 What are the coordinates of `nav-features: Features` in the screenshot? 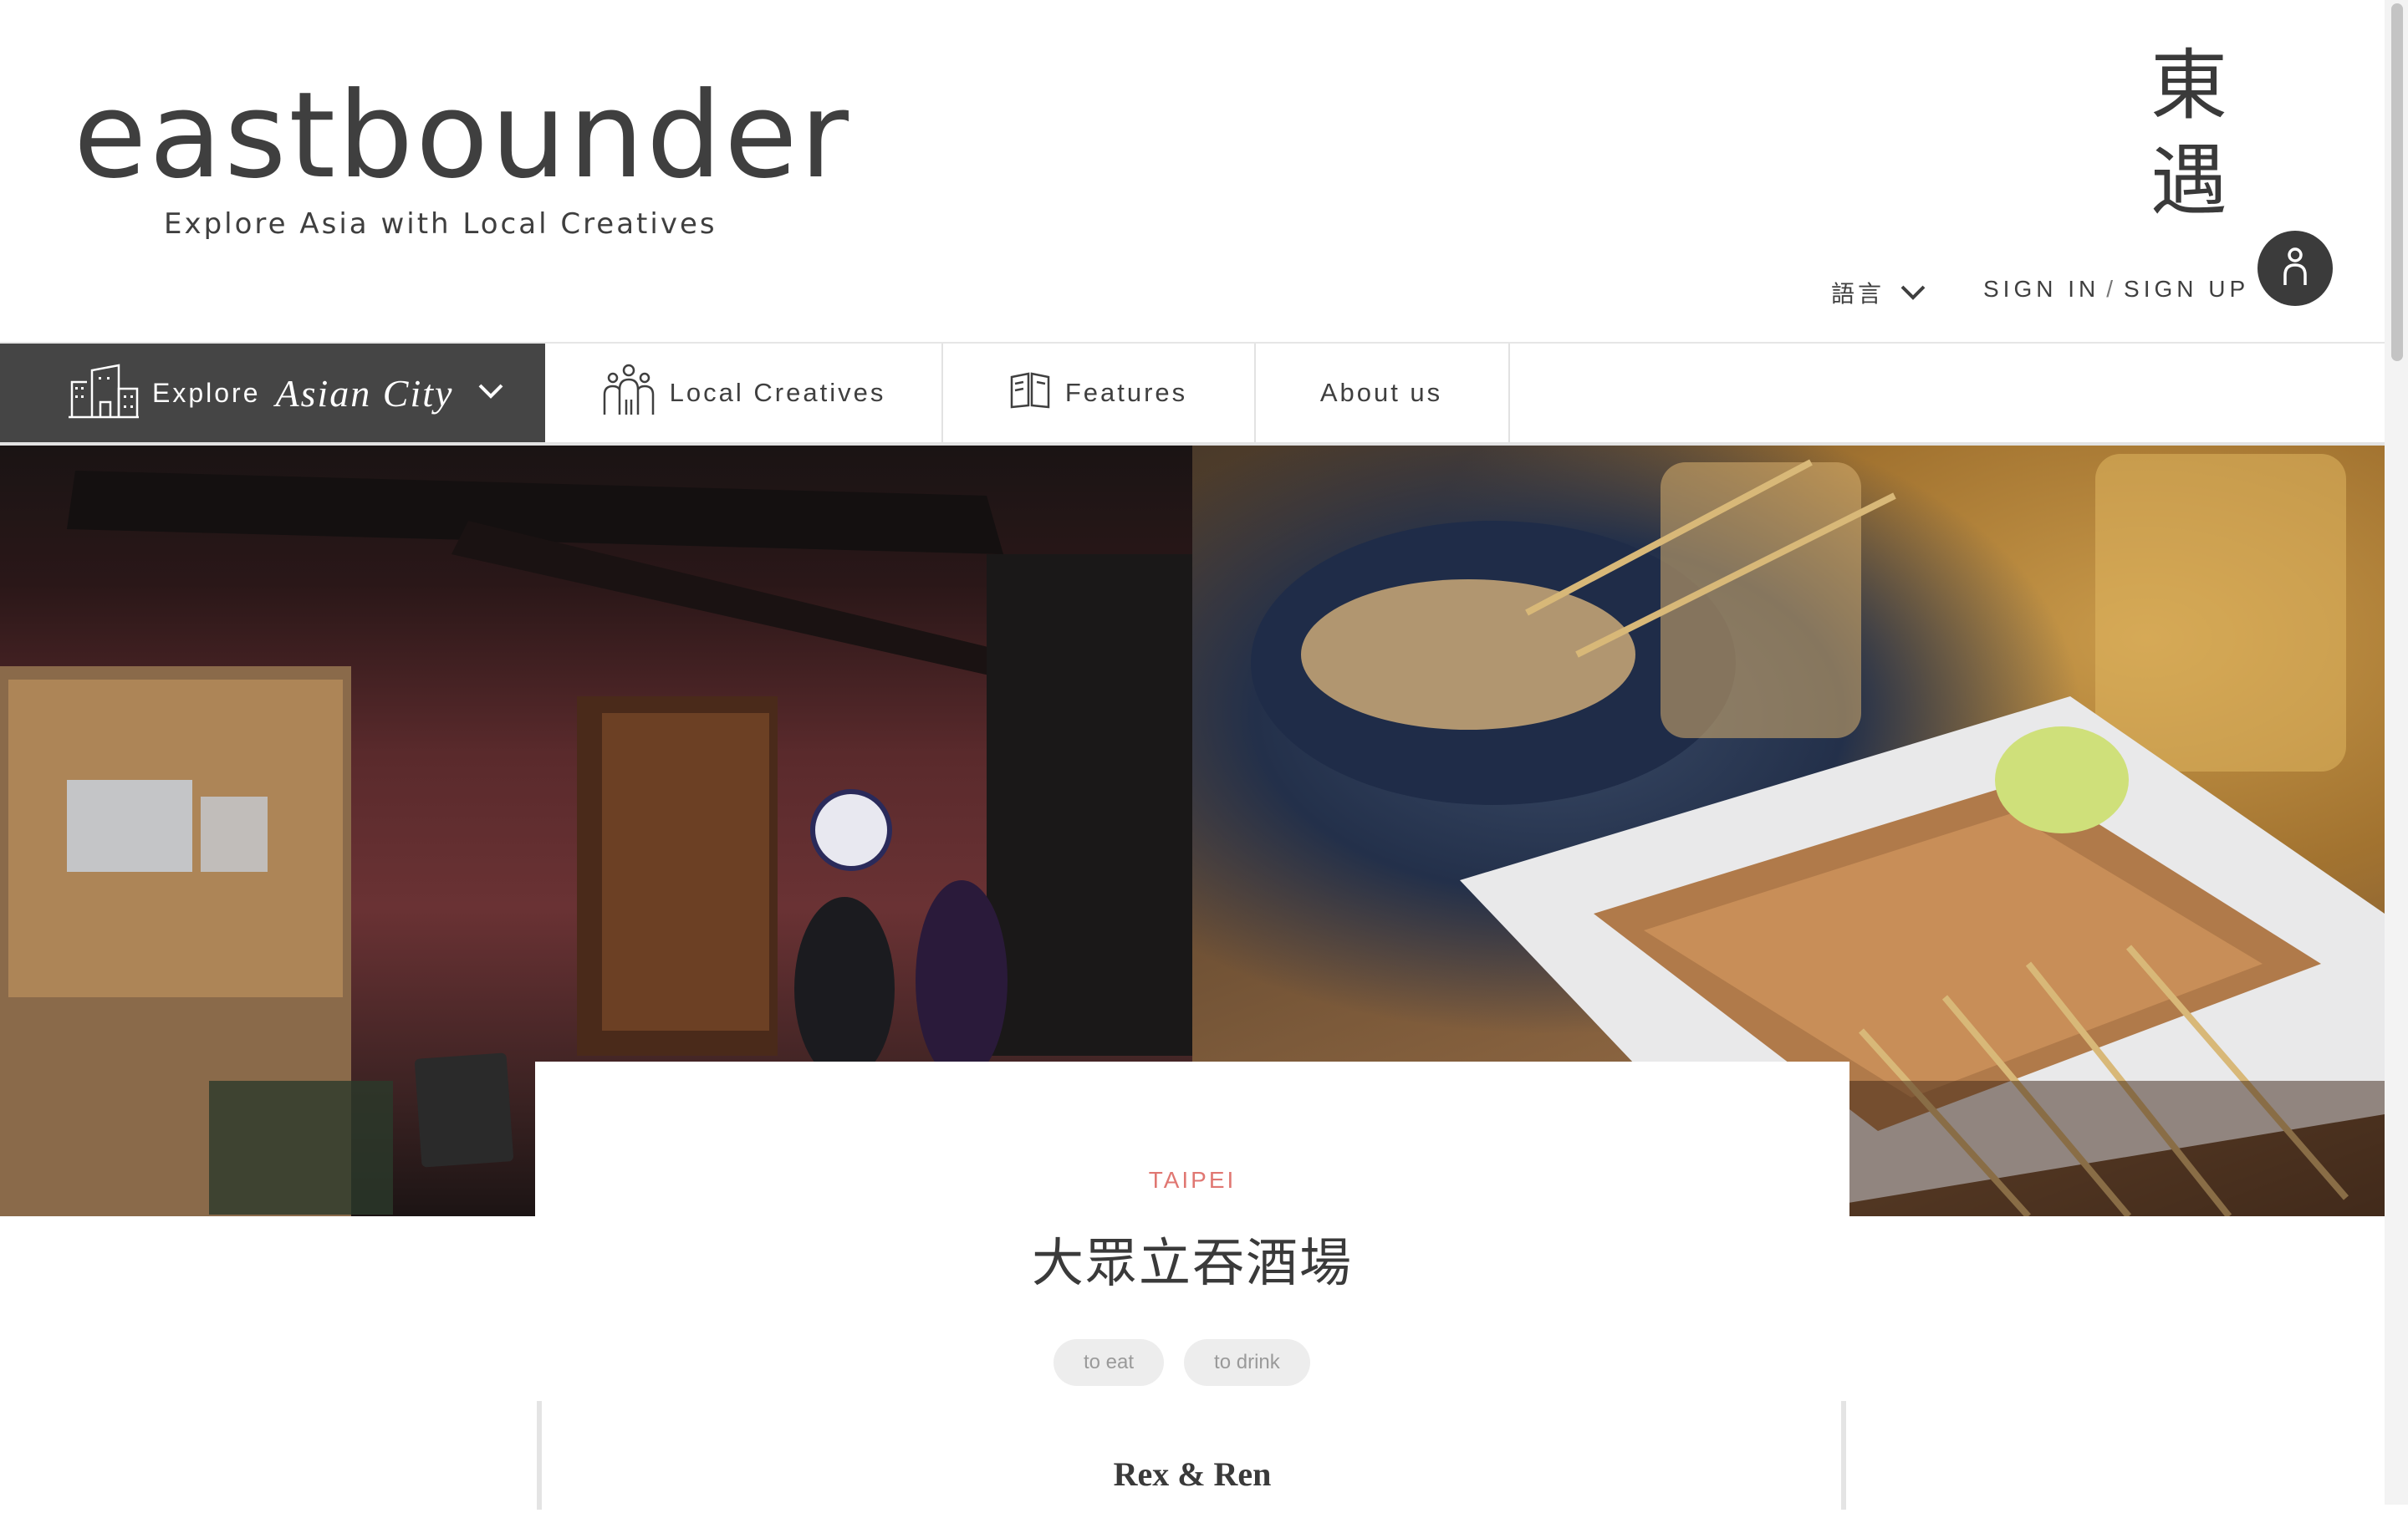 It's located at (1098, 393).